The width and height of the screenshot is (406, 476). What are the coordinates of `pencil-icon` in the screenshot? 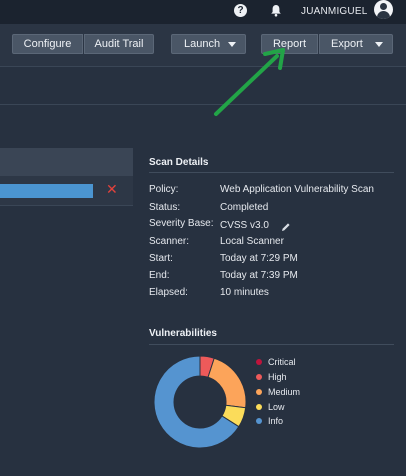 It's located at (286, 228).